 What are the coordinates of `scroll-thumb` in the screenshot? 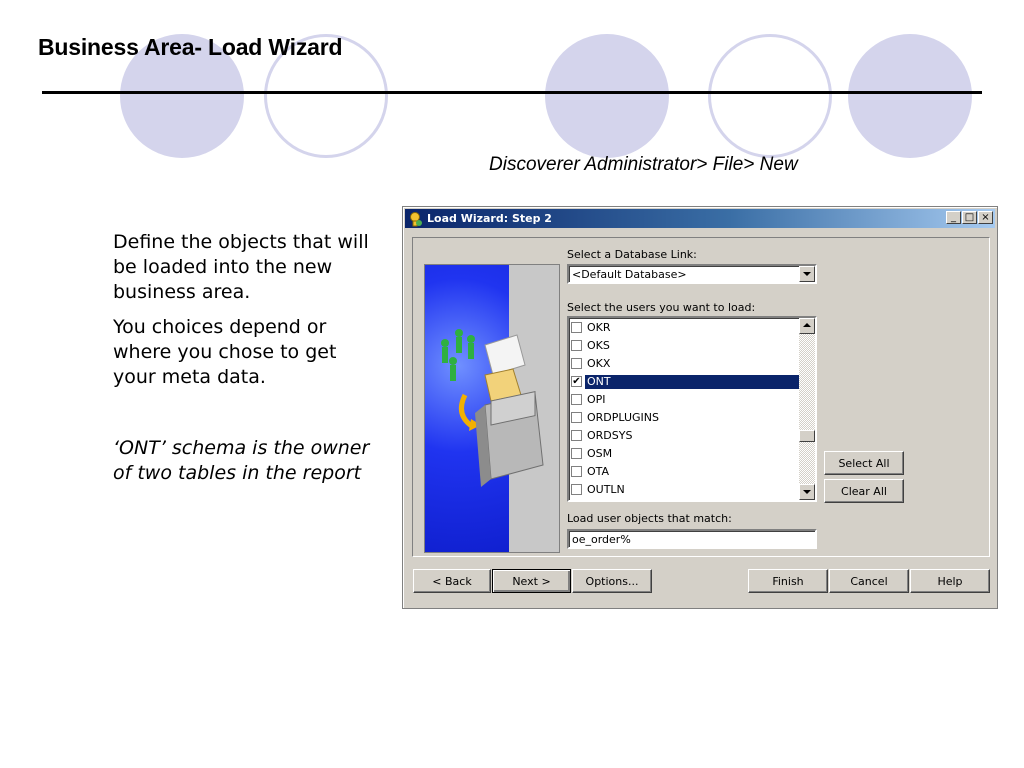 It's located at (807, 436).